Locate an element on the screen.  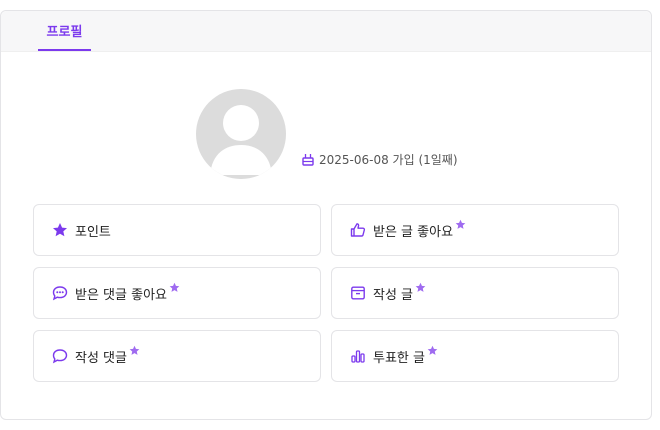
star-icon is located at coordinates (60, 230).